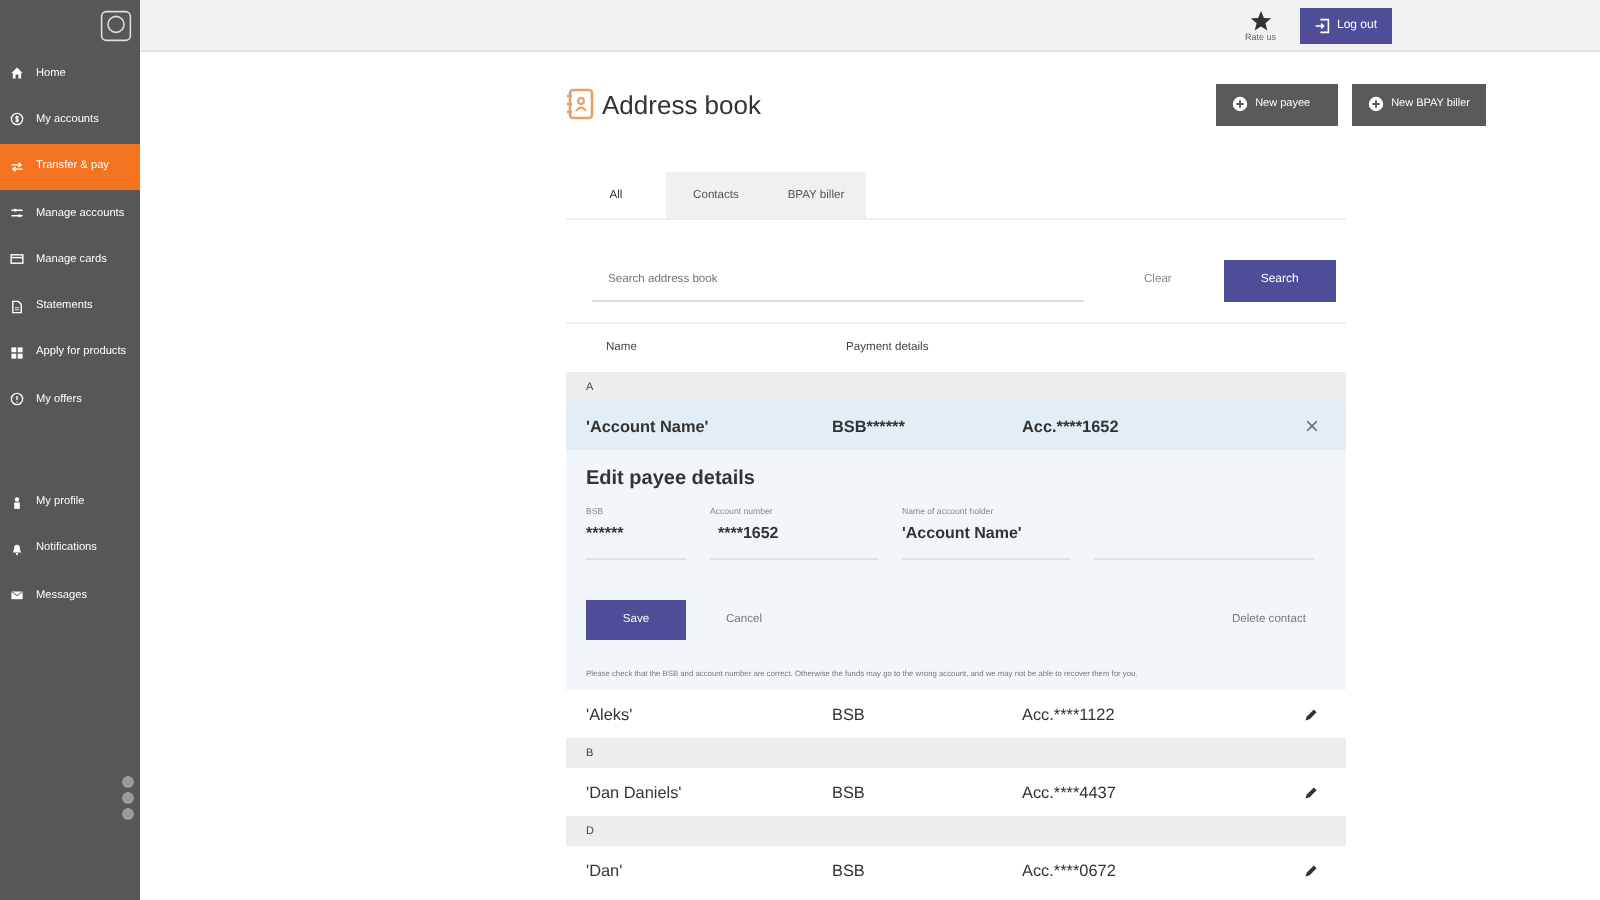 Image resolution: width=1600 pixels, height=900 pixels. I want to click on home-icon, so click(17, 73).